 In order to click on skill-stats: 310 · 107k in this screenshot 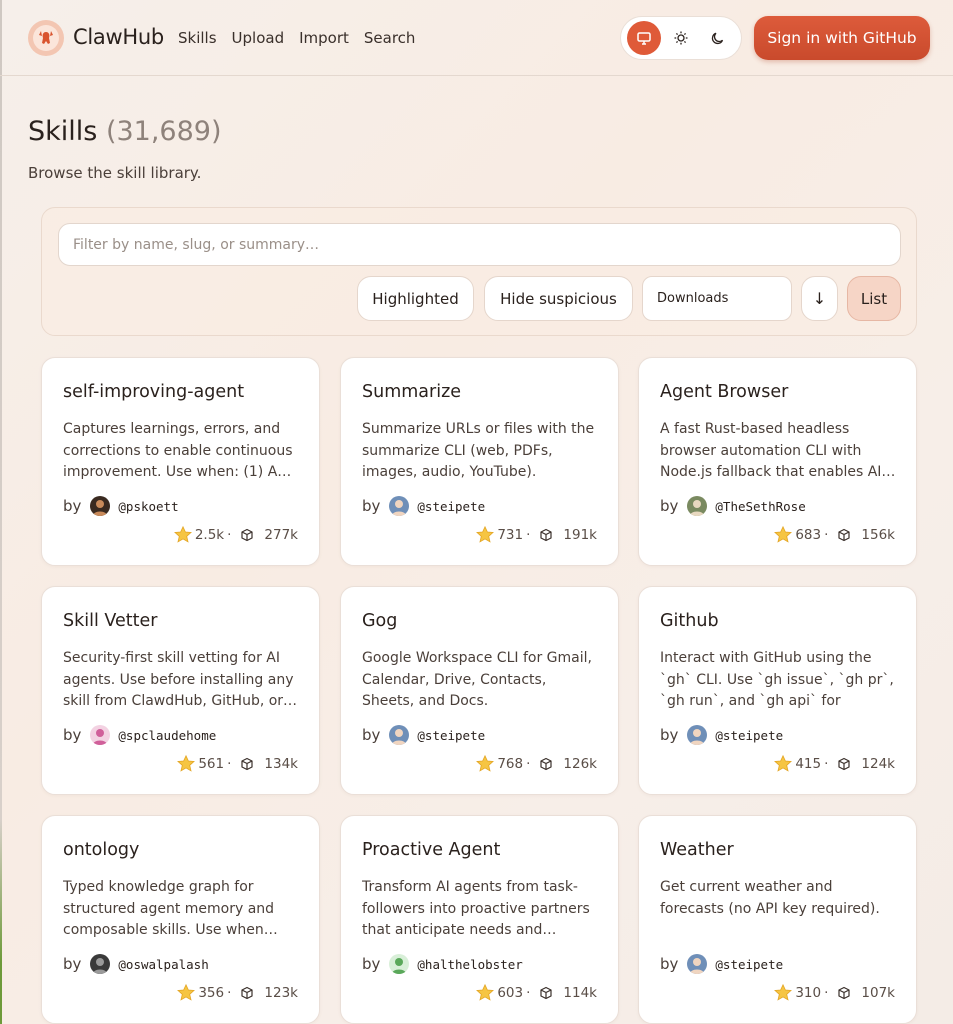, I will do `click(834, 993)`.